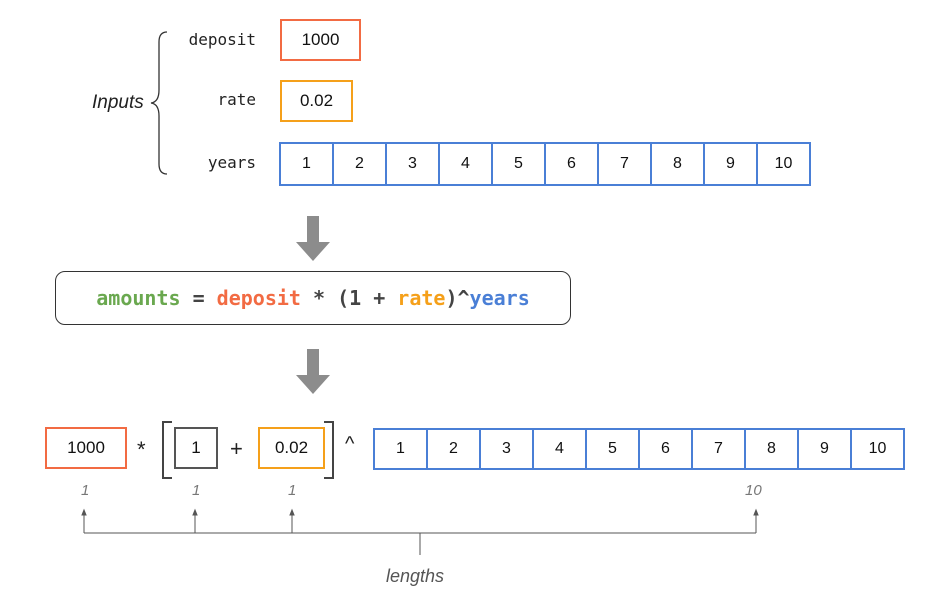 This screenshot has width=939, height=606. I want to click on formula-box: amounts = deposit * (1 + rate)^ years, so click(313, 298).